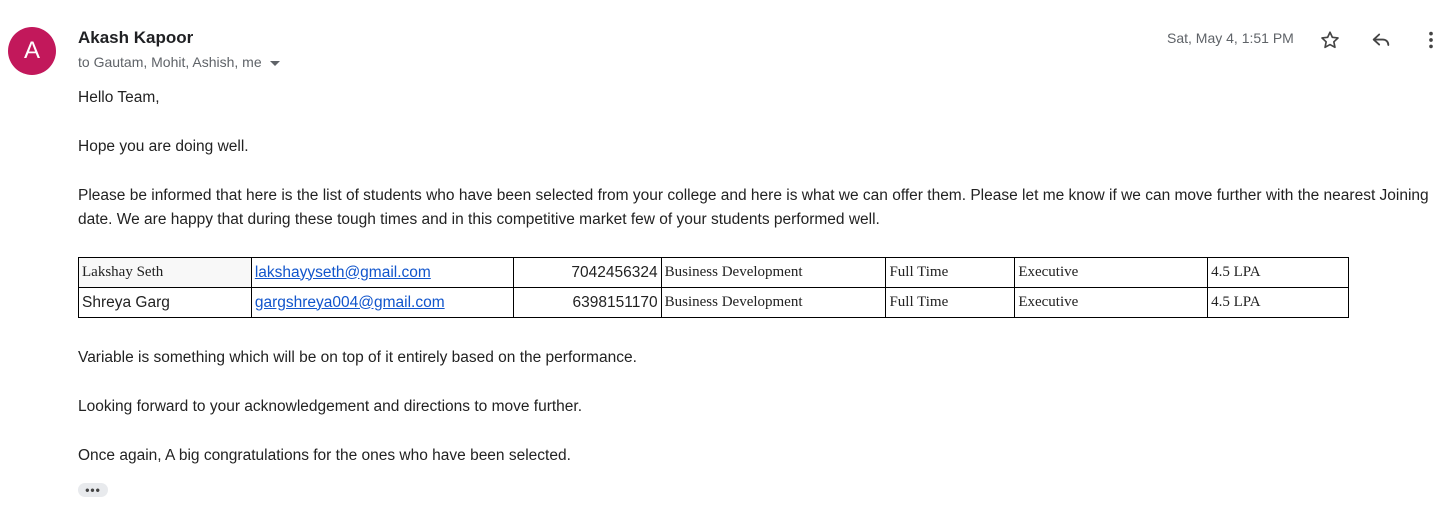 Image resolution: width=1450 pixels, height=517 pixels. I want to click on more-options-button, so click(1431, 40).